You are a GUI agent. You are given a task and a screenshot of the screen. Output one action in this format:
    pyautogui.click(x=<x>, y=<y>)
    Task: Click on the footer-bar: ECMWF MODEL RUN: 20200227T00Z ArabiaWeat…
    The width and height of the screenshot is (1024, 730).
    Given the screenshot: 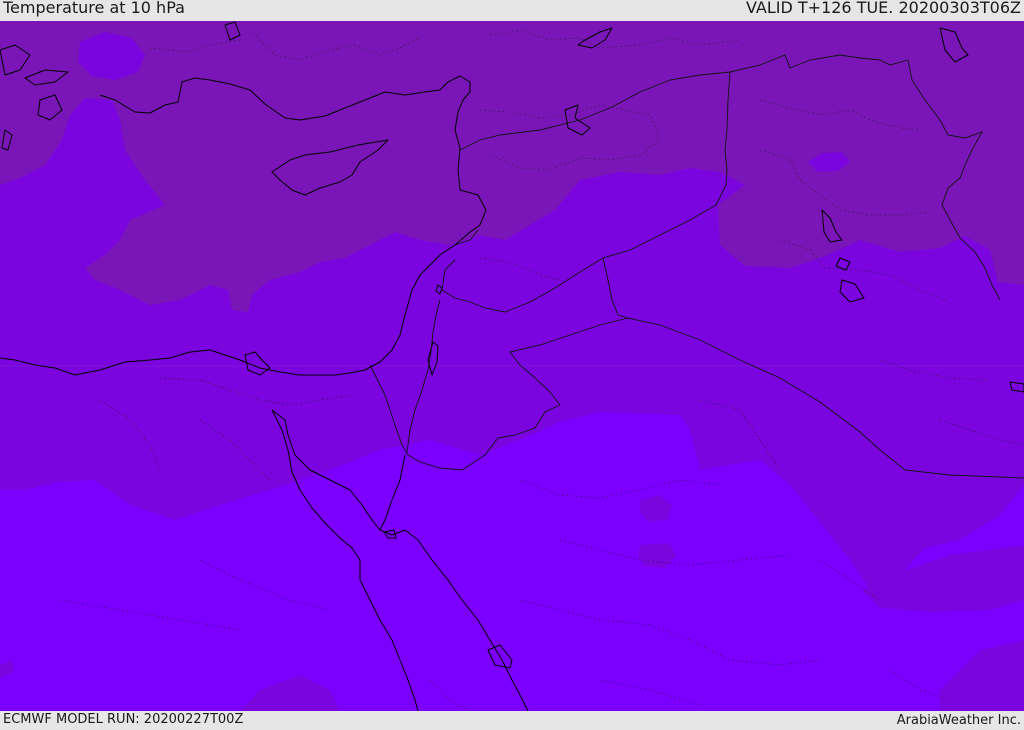 What is the action you would take?
    pyautogui.click(x=512, y=720)
    